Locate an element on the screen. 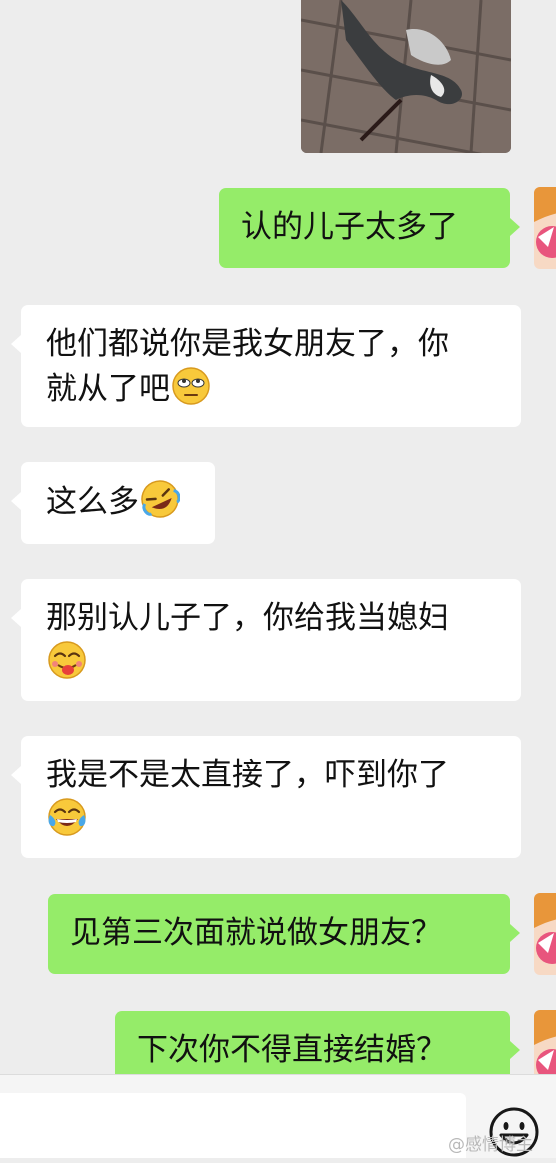  incoming-message: 我是不是太直接了，吓到你了 is located at coordinates (266, 797).